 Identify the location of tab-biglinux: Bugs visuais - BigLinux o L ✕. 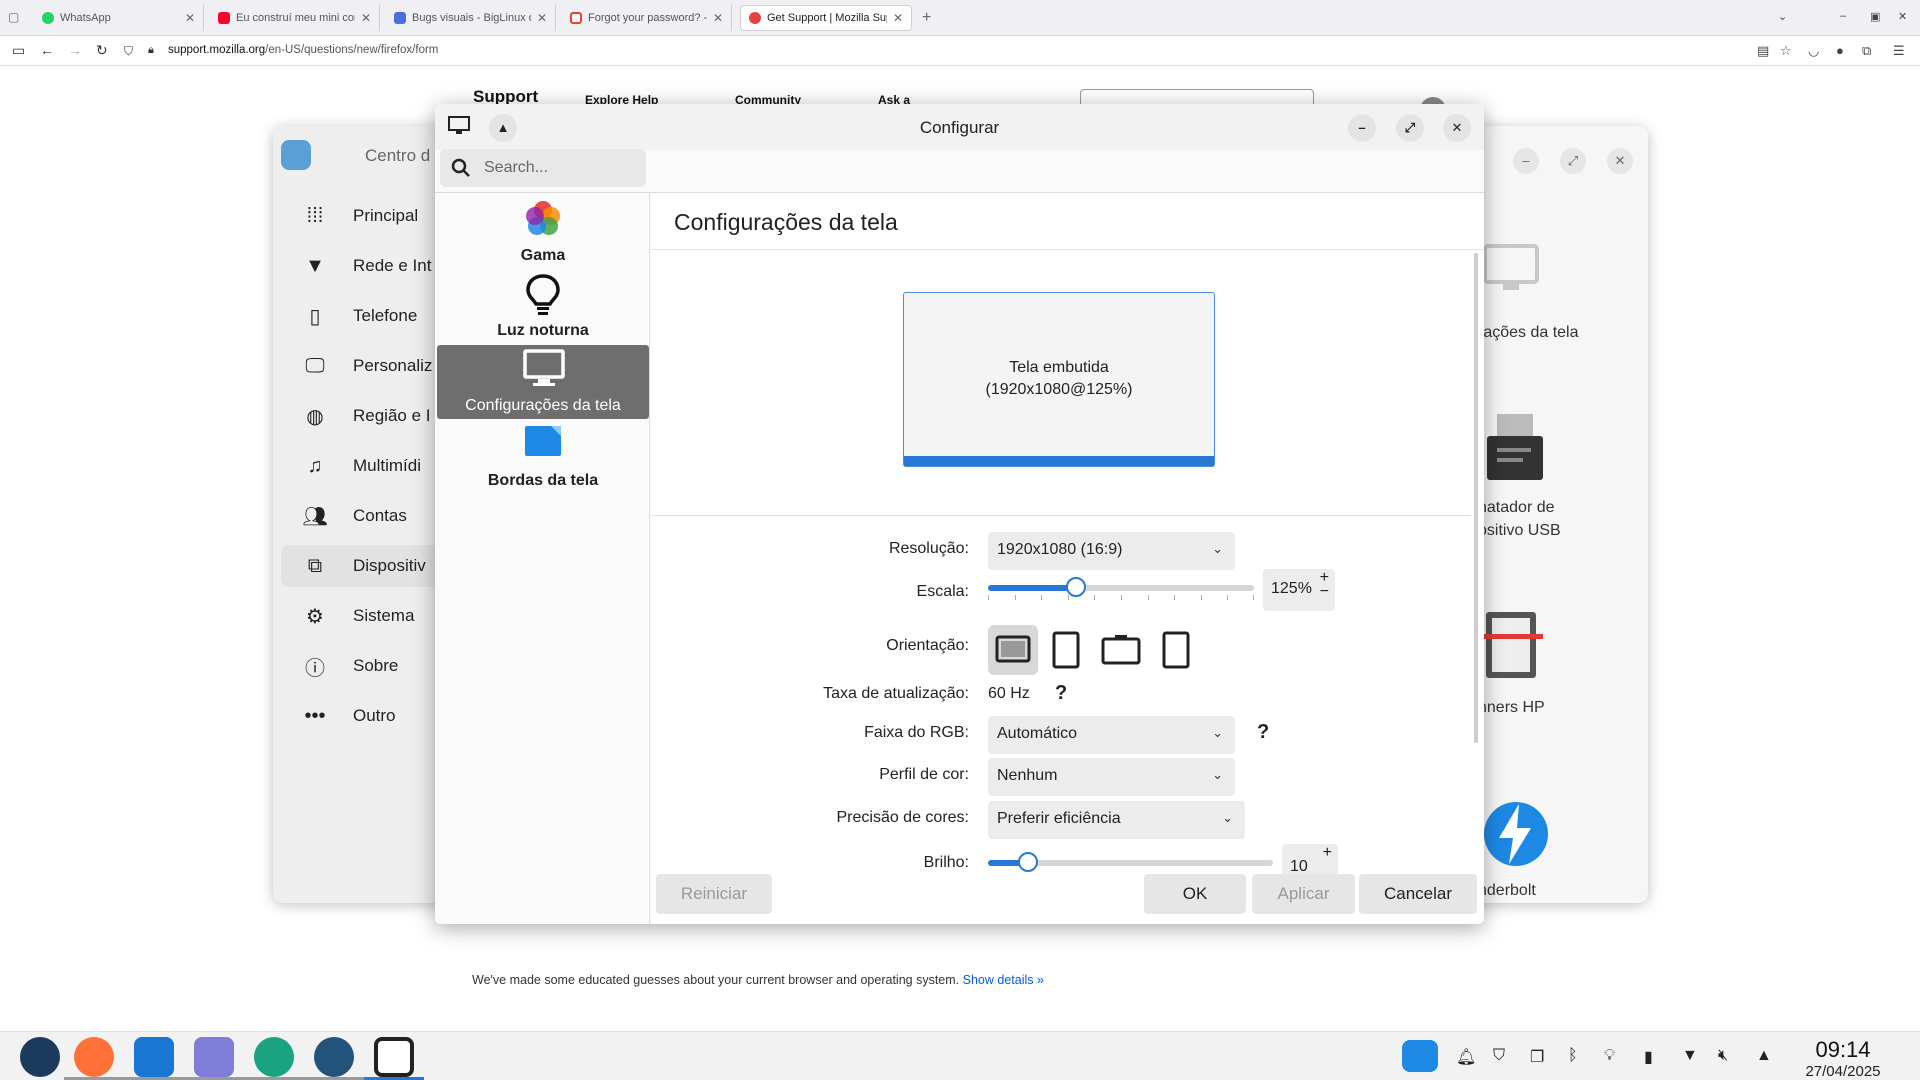
(471, 18).